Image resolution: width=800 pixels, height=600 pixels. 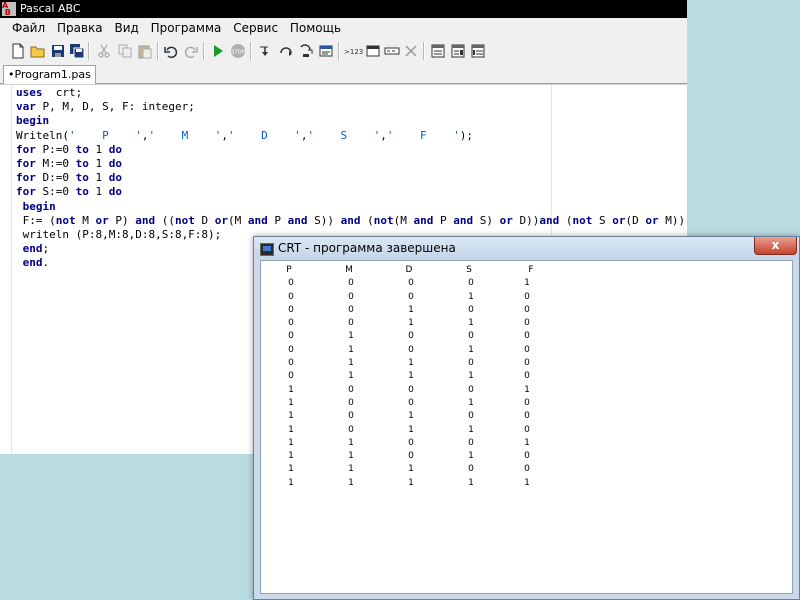 What do you see at coordinates (218, 51) in the screenshot?
I see `run-icon` at bounding box center [218, 51].